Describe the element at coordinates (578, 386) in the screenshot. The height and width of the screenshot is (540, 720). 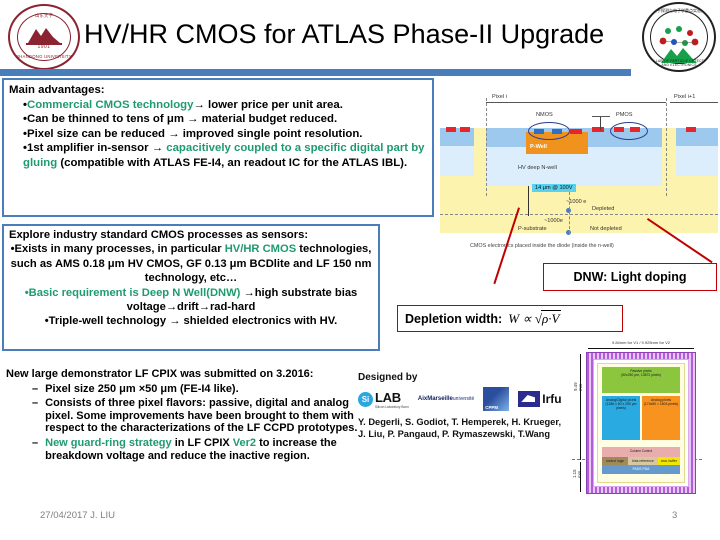
I see `chip-height-dimension-label-1: 9.49 mm` at that location.